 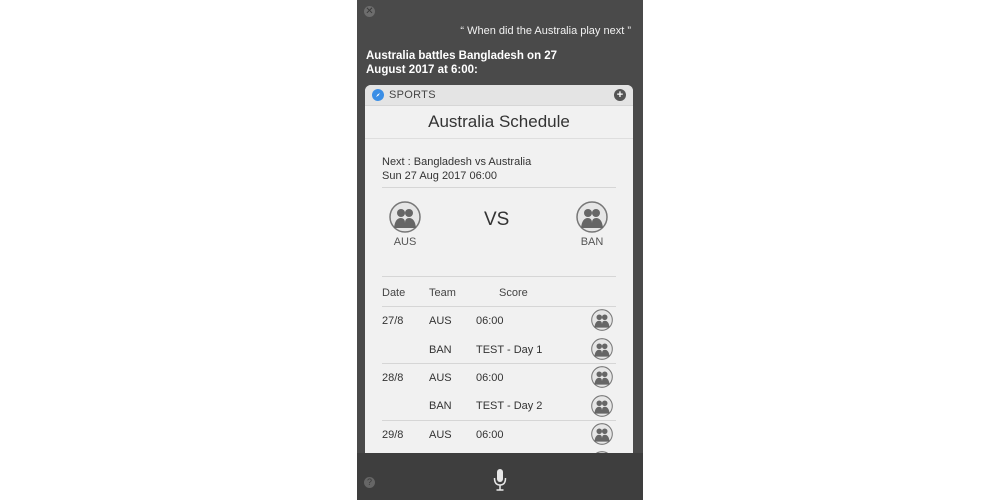 I want to click on next-match-teams: Next : Bangladesh vs Australia, so click(x=457, y=162).